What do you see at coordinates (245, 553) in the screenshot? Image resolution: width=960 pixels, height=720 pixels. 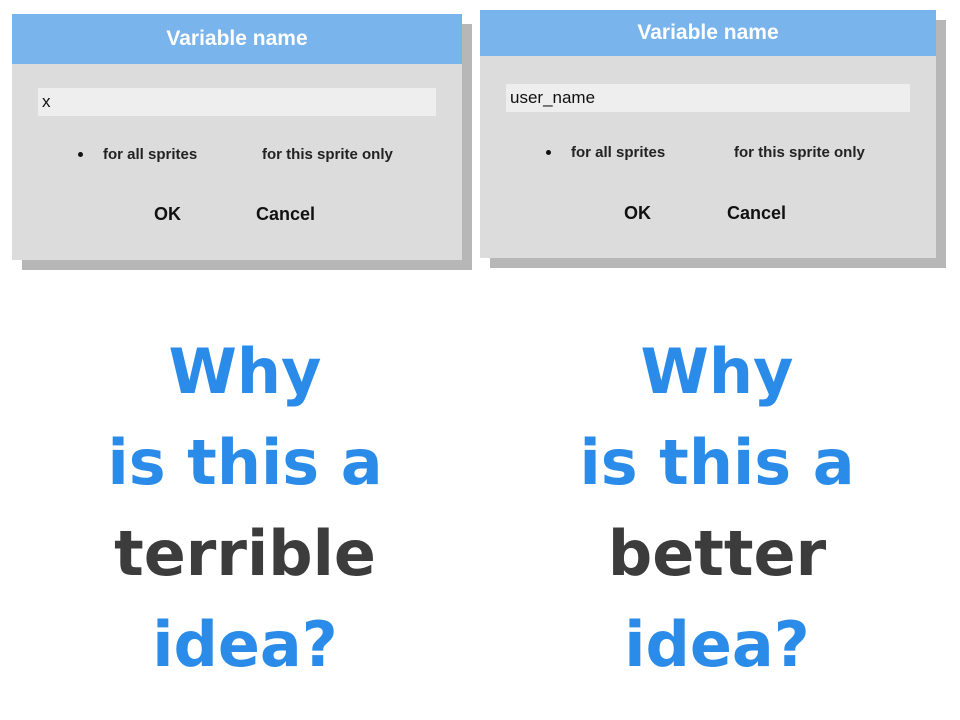 I see `question-line-terrible: terrible` at bounding box center [245, 553].